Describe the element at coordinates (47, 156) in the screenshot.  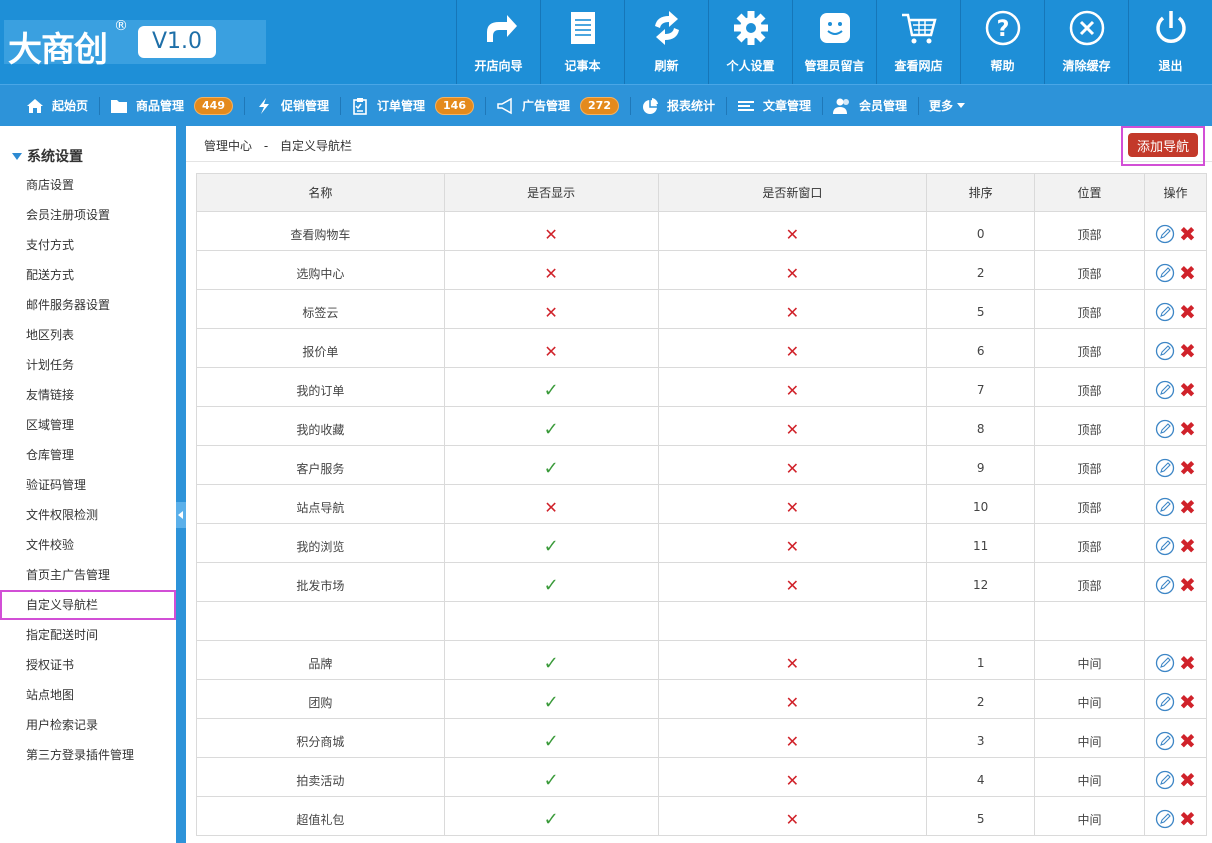
I see `sidebar-section-title: 系统设置` at that location.